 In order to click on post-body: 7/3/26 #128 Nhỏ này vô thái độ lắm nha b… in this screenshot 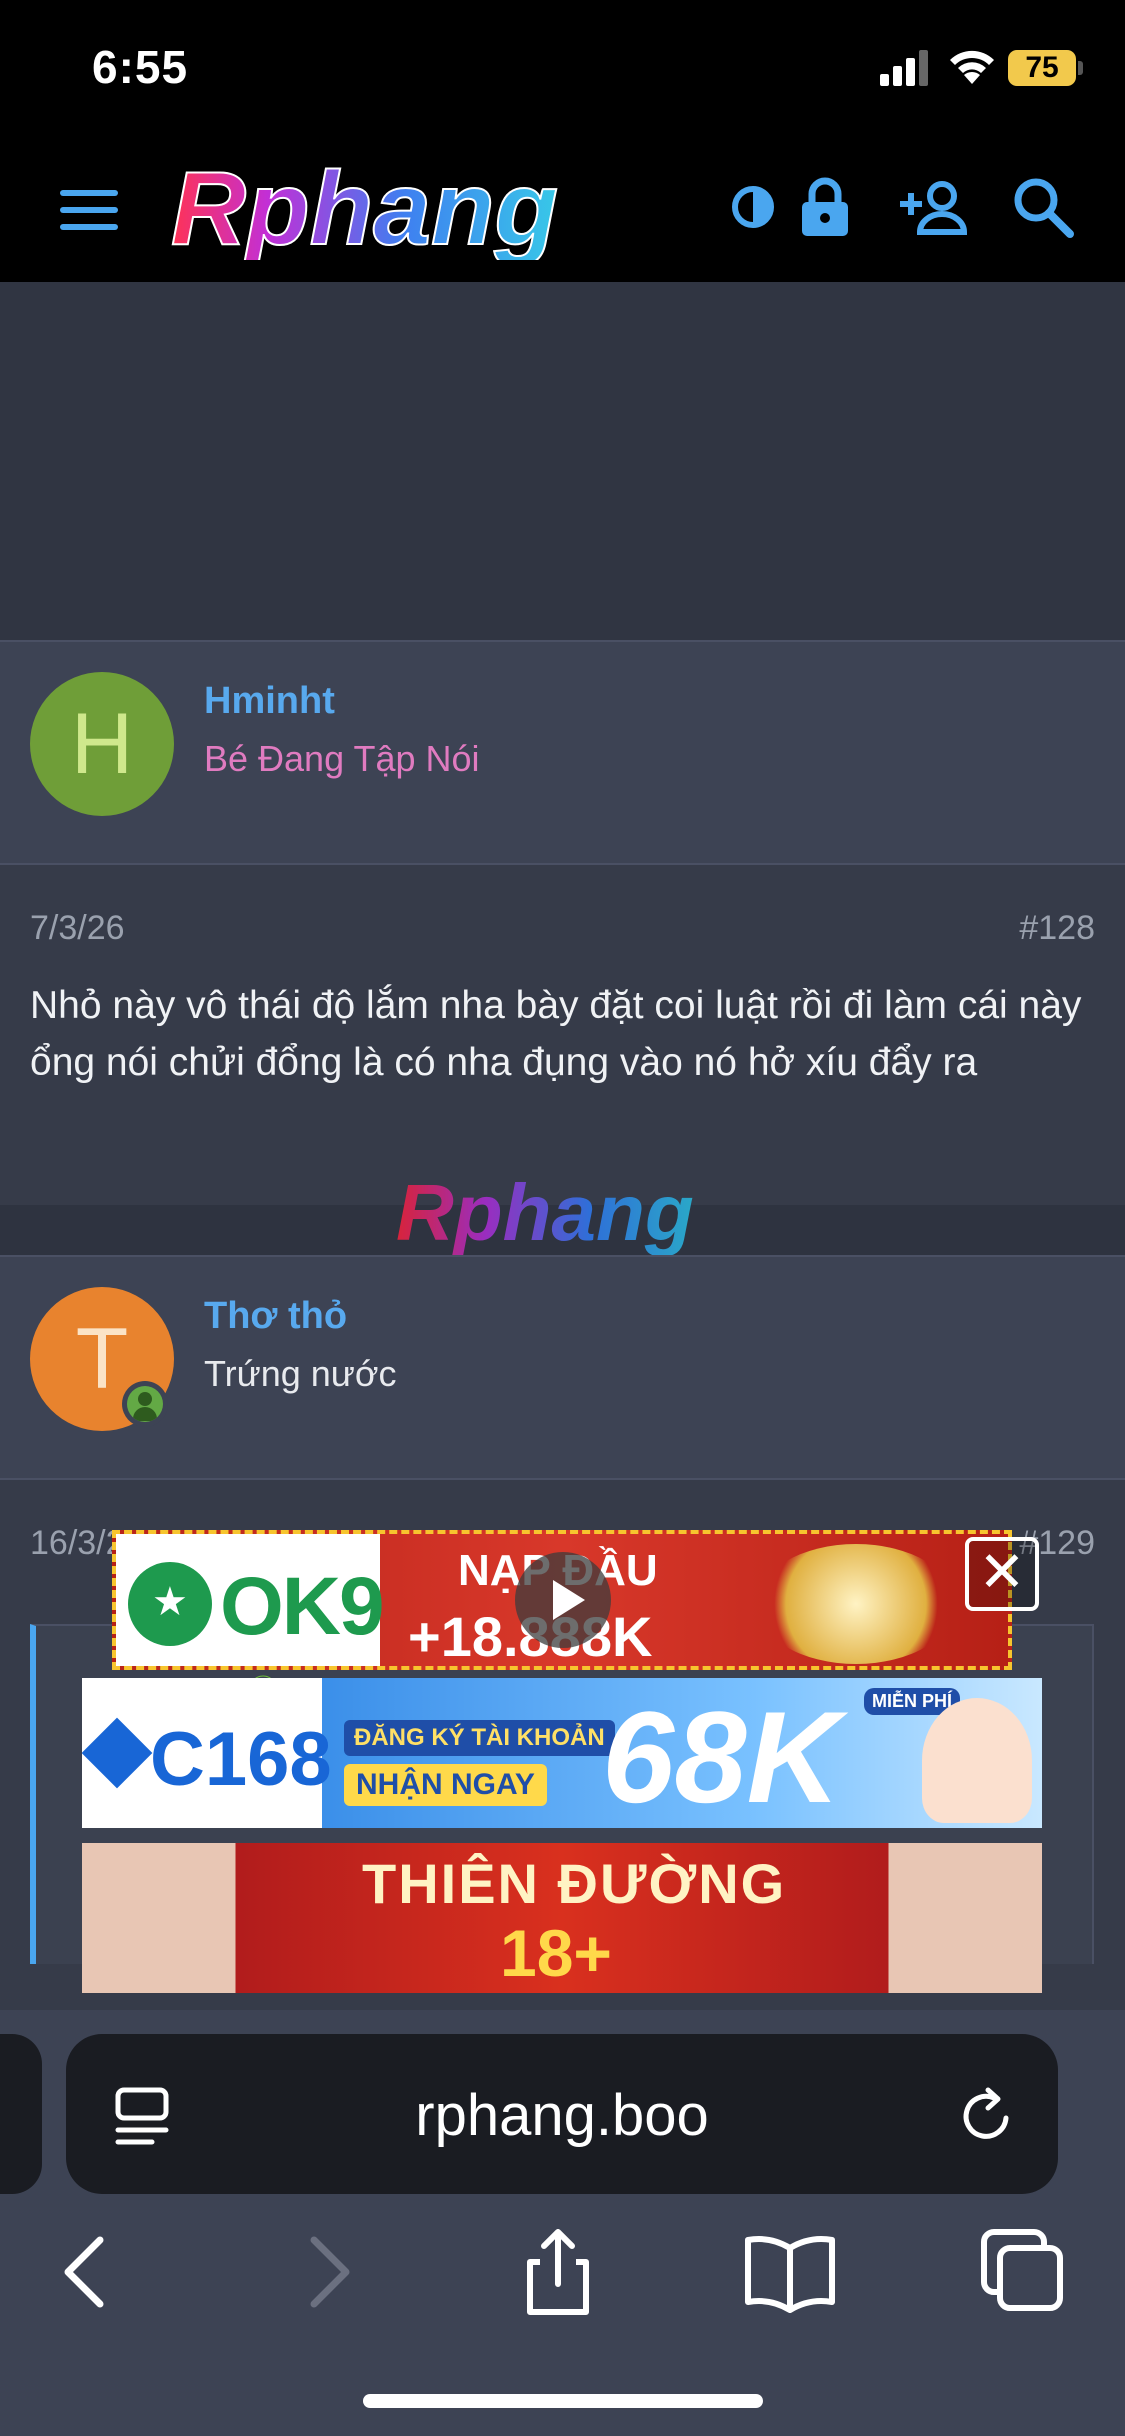, I will do `click(562, 1035)`.